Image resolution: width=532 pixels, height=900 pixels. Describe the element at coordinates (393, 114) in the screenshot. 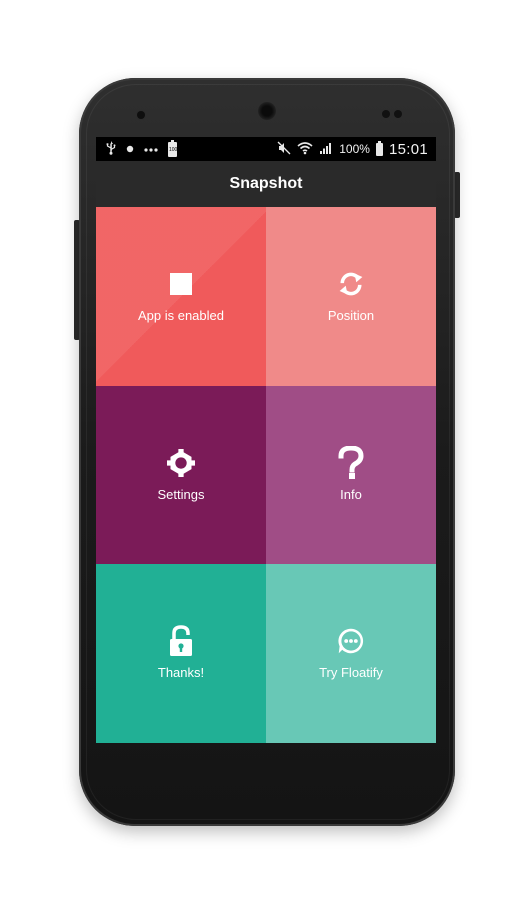

I see `proximity-sensor` at that location.